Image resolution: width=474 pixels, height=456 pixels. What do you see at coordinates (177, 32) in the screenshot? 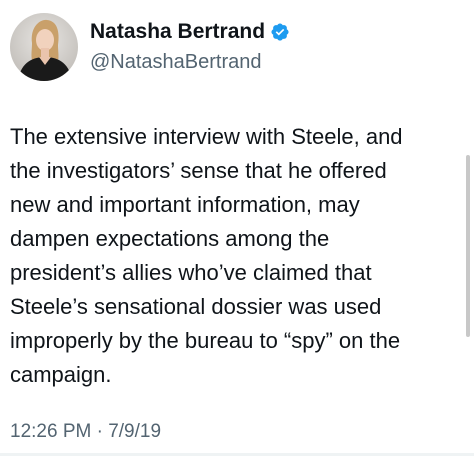
I see `display-name: Natasha Bertrand` at bounding box center [177, 32].